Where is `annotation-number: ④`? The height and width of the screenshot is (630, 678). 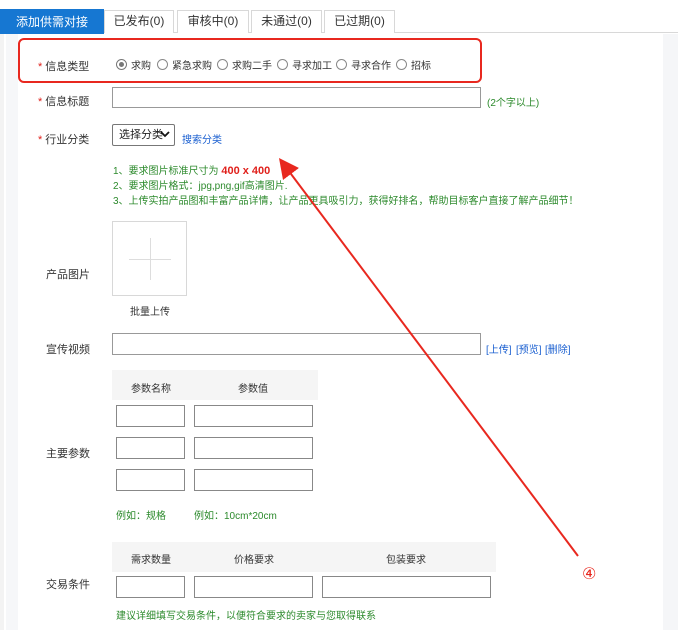
annotation-number: ④ is located at coordinates (589, 574).